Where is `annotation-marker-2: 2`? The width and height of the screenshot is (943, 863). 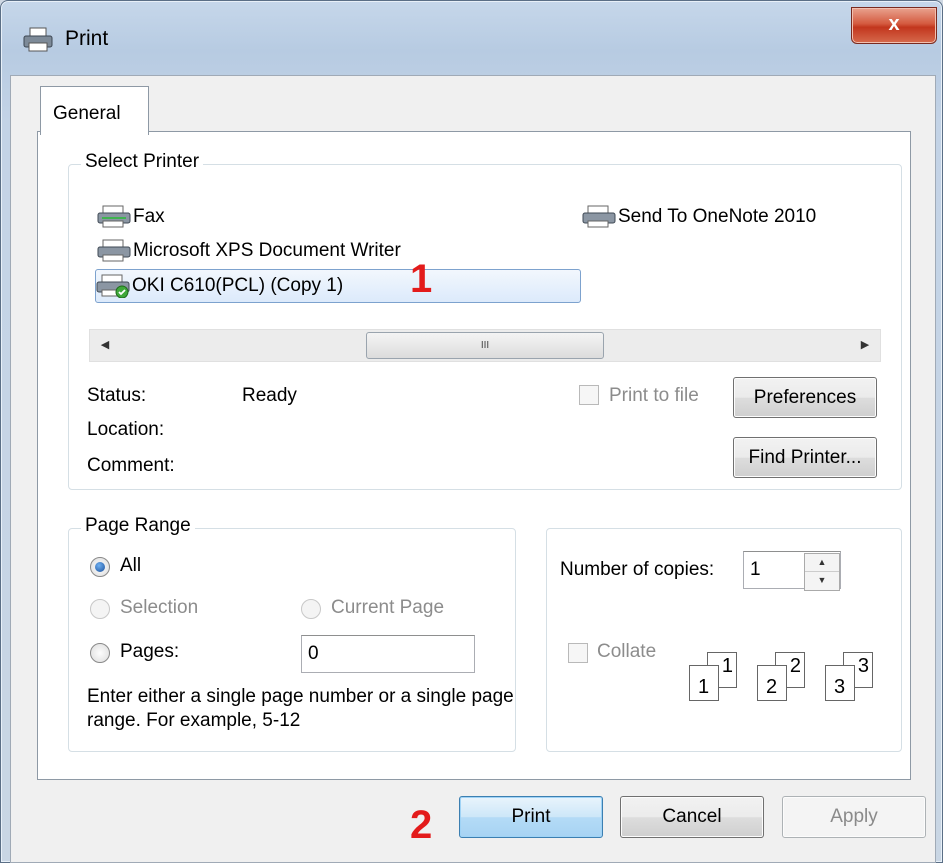 annotation-marker-2: 2 is located at coordinates (421, 825).